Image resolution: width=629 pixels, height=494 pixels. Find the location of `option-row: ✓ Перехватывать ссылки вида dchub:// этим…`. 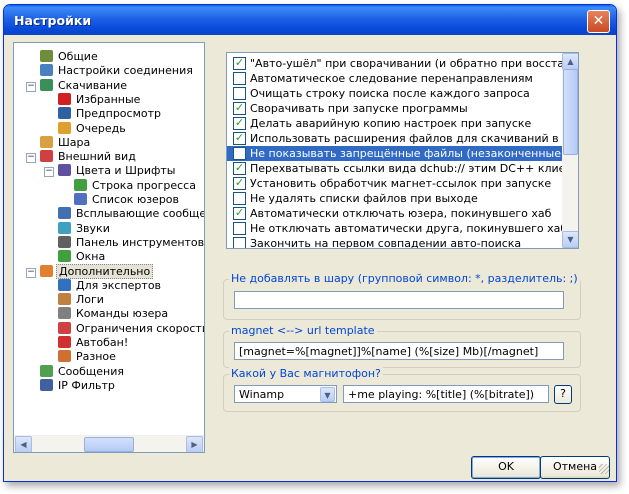

option-row: ✓ Перехватывать ссылки вида dchub:// этим… is located at coordinates (394, 168).